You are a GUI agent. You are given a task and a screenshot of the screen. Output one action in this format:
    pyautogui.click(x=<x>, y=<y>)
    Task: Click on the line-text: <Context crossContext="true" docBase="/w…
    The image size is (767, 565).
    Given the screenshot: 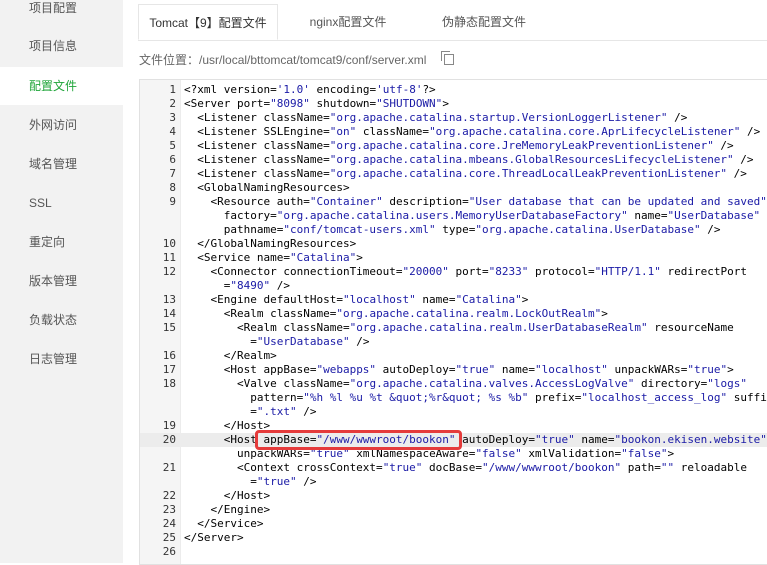 What is the action you would take?
    pyautogui.click(x=465, y=467)
    